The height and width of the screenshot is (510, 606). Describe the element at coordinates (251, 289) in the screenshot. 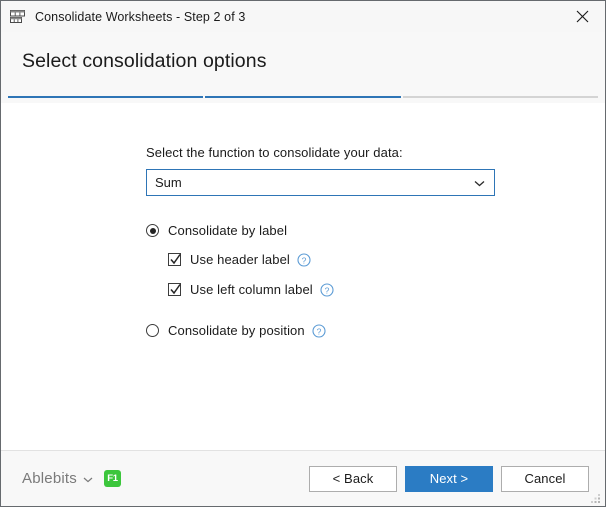

I see `option-label: Use left column label` at that location.